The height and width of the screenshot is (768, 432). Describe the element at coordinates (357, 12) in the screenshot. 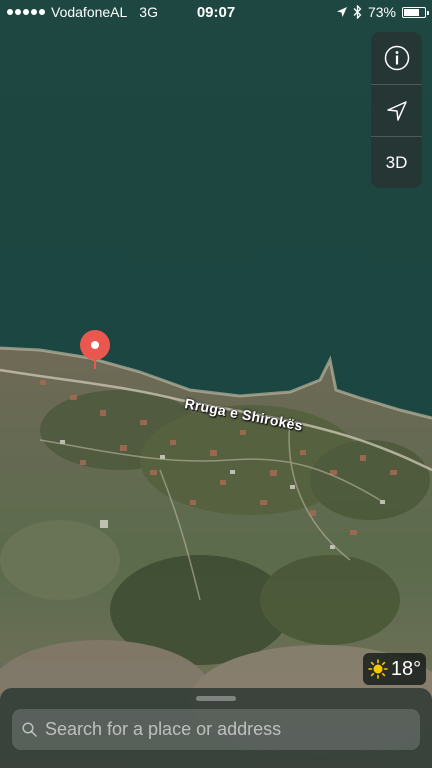

I see `bluetooth-icon` at that location.